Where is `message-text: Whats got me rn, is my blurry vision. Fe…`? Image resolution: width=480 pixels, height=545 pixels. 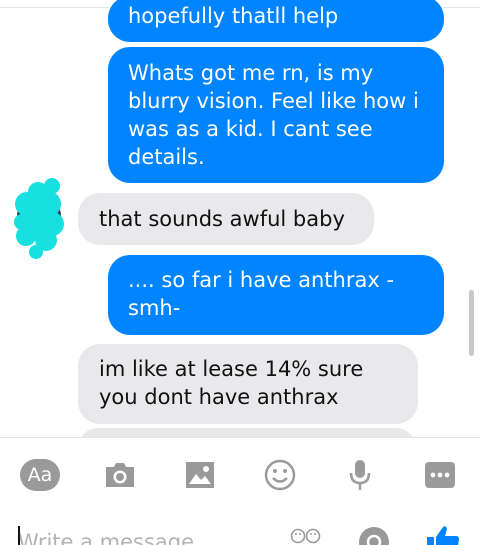
message-text: Whats got me rn, is my blurry vision. Fe… is located at coordinates (273, 115).